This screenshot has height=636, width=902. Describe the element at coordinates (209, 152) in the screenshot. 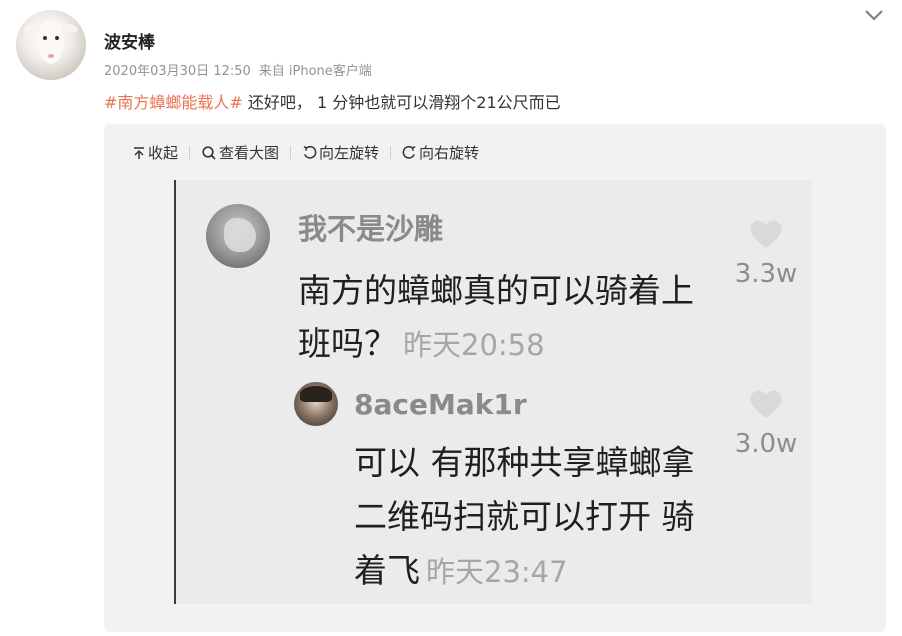

I see `magnifier-icon` at that location.